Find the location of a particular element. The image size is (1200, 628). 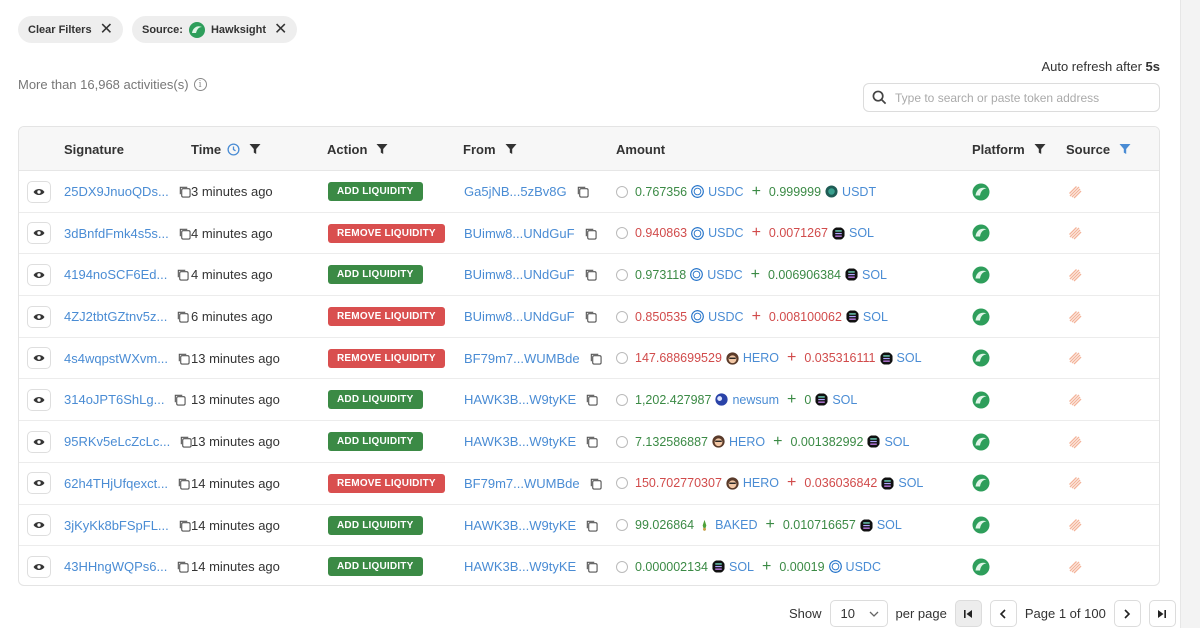

previous-page-button is located at coordinates (1003, 613).